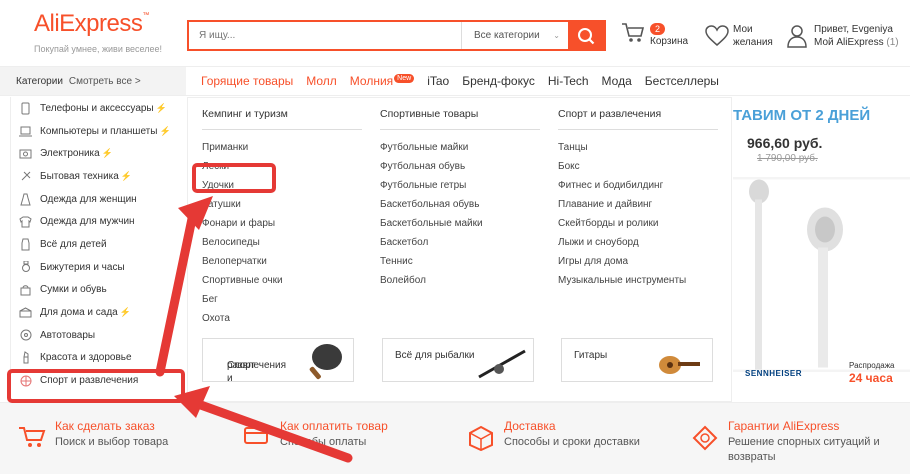 The height and width of the screenshot is (474, 910). What do you see at coordinates (514, 35) in the screenshot?
I see `search-category-select: Все категории ⌄` at bounding box center [514, 35].